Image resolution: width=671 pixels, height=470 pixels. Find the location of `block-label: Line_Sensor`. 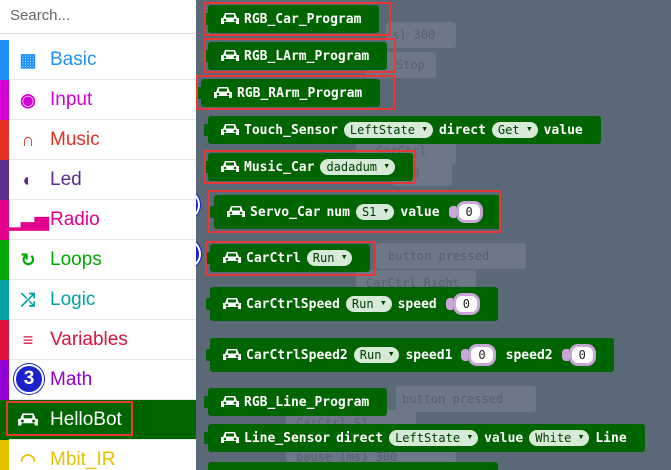

block-label: Line_Sensor is located at coordinates (287, 438).